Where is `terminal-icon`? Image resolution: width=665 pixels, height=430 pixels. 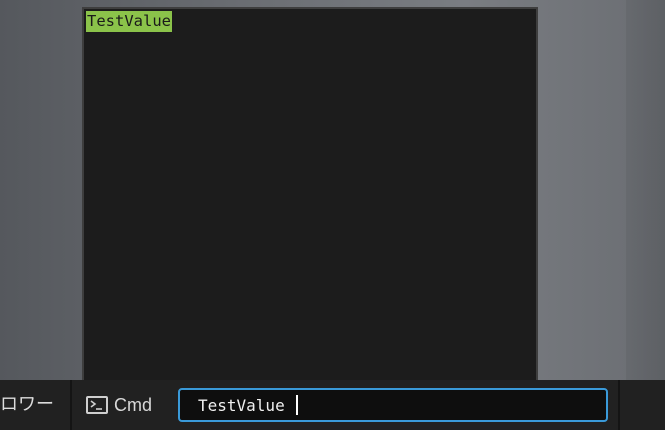
terminal-icon is located at coordinates (97, 405).